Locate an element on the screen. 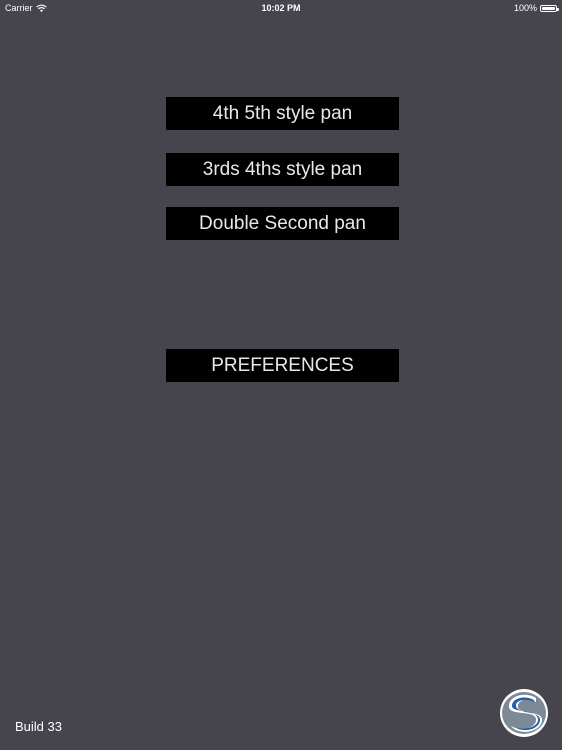 This screenshot has height=750, width=562. clock: 10:02 PM is located at coordinates (281, 8).